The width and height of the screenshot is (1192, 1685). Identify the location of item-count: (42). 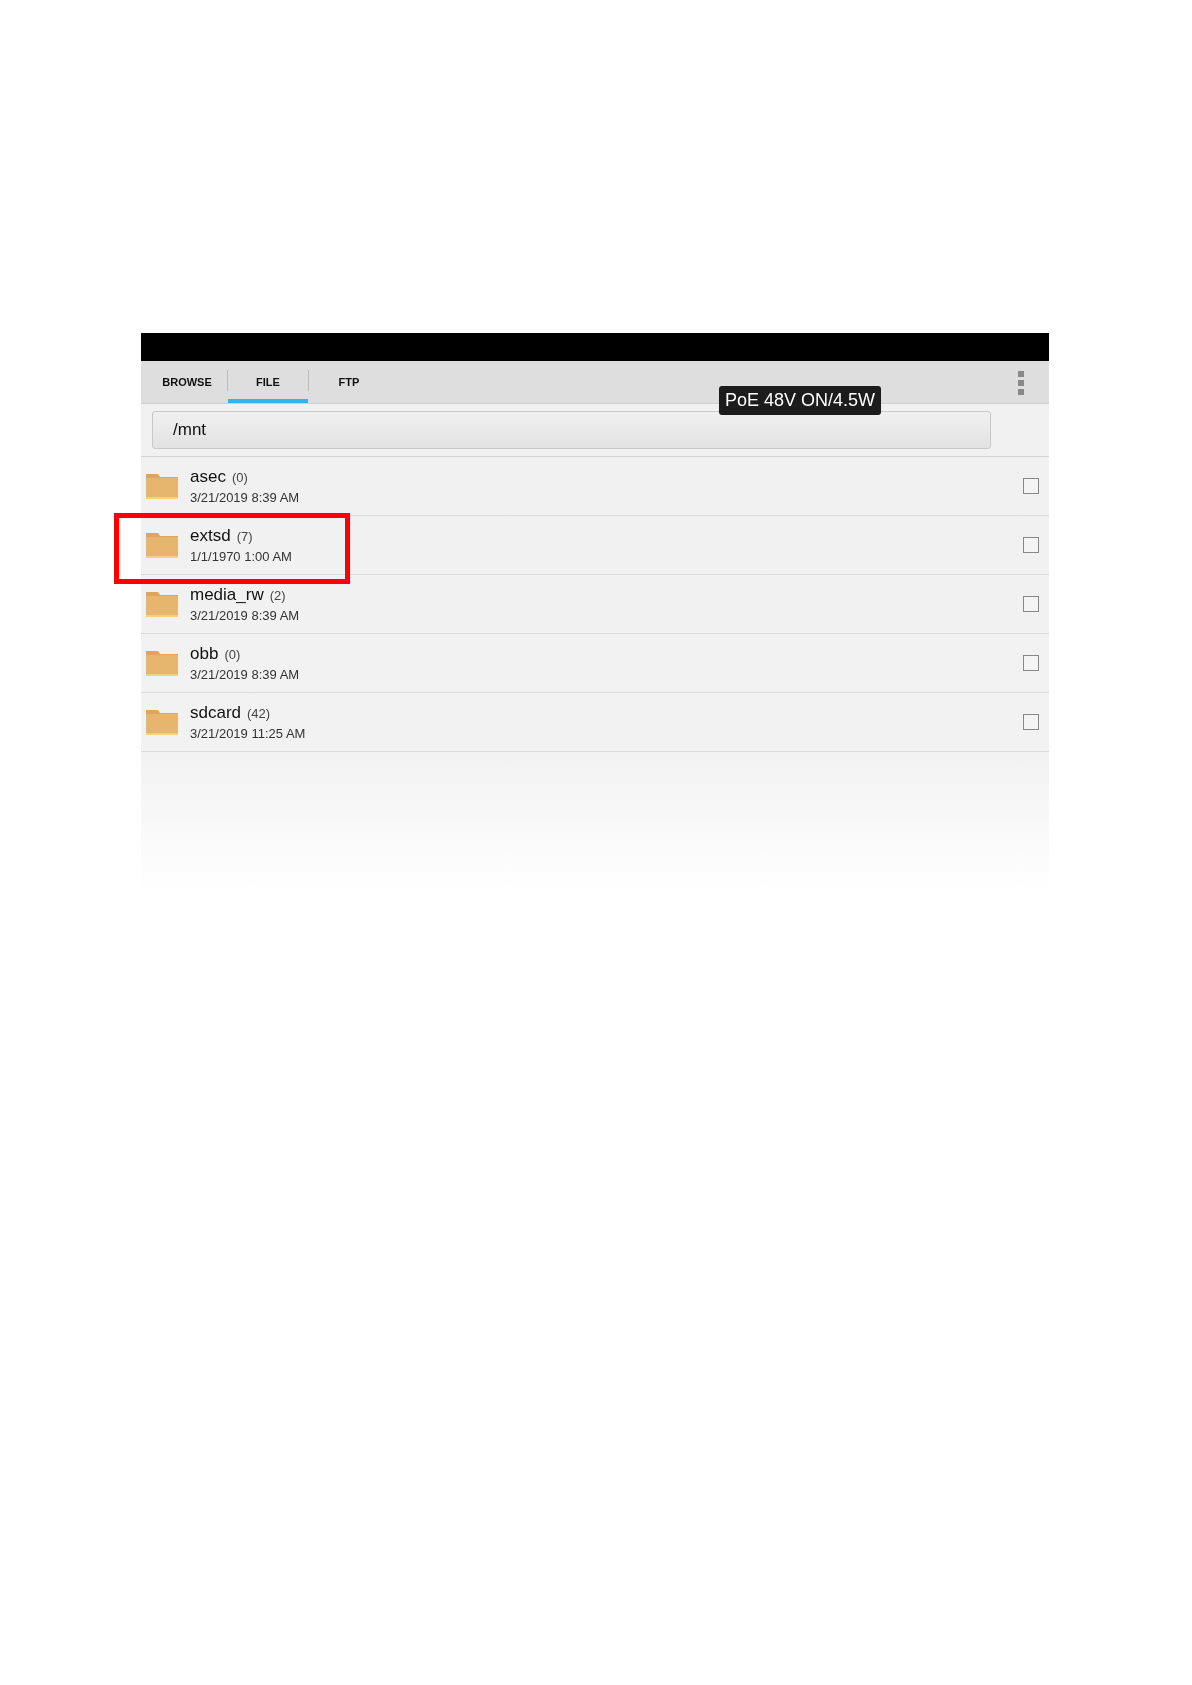
(259, 713).